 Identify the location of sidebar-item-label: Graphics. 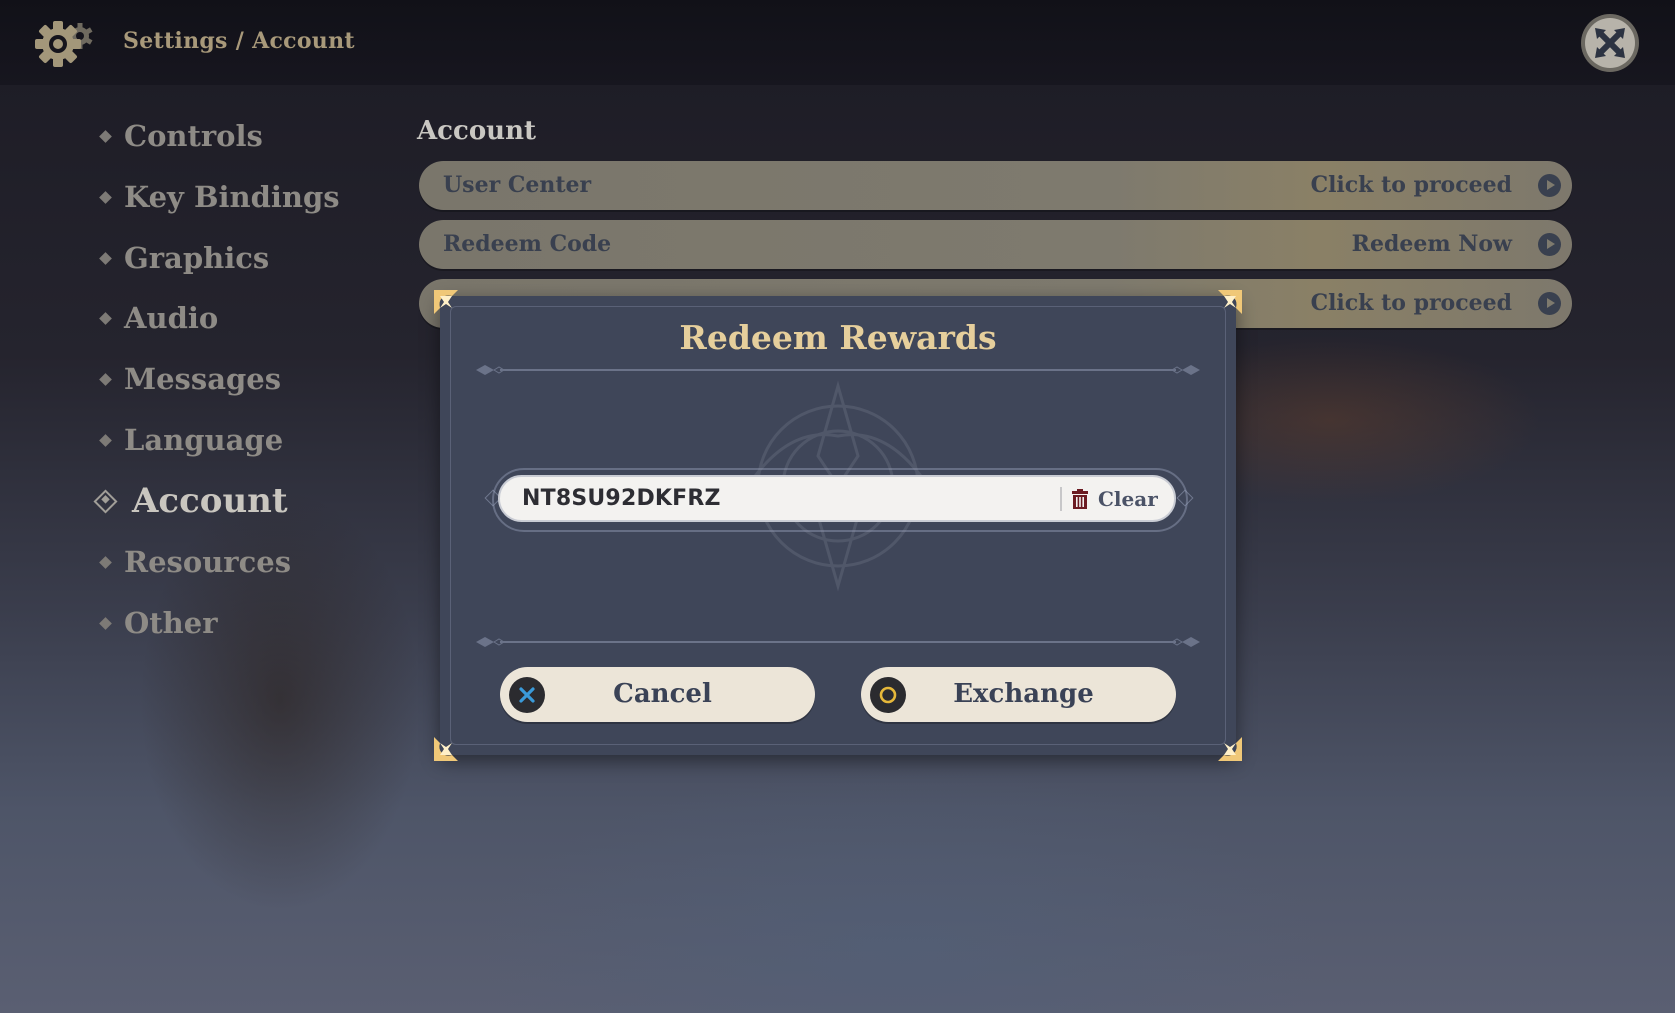
(197, 258).